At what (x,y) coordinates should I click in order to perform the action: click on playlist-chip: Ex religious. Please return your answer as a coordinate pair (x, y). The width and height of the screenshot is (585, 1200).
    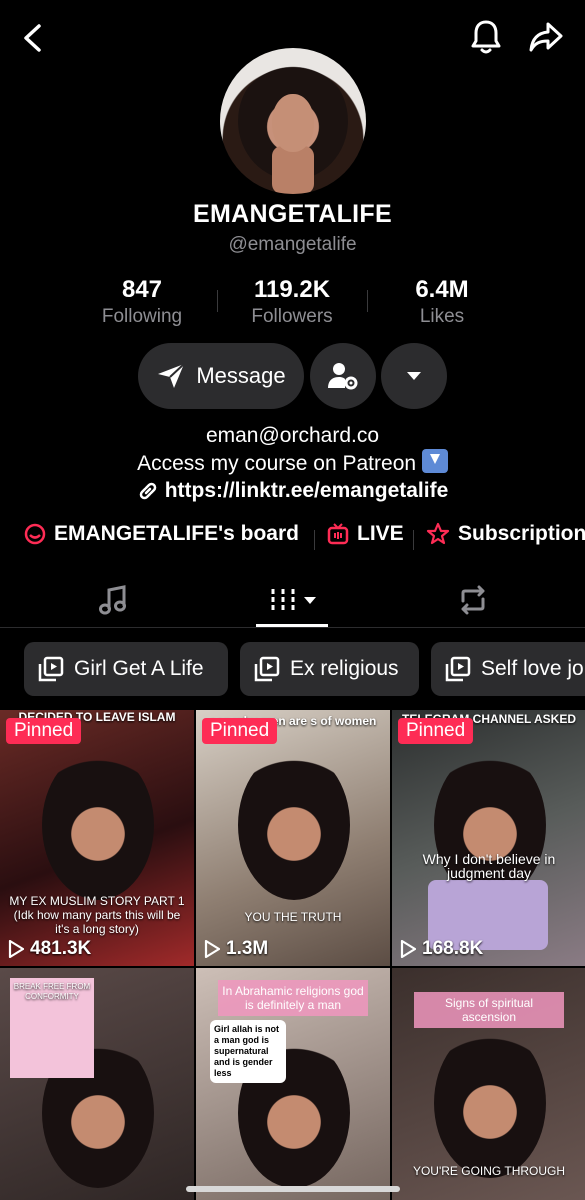
    Looking at the image, I should click on (329, 669).